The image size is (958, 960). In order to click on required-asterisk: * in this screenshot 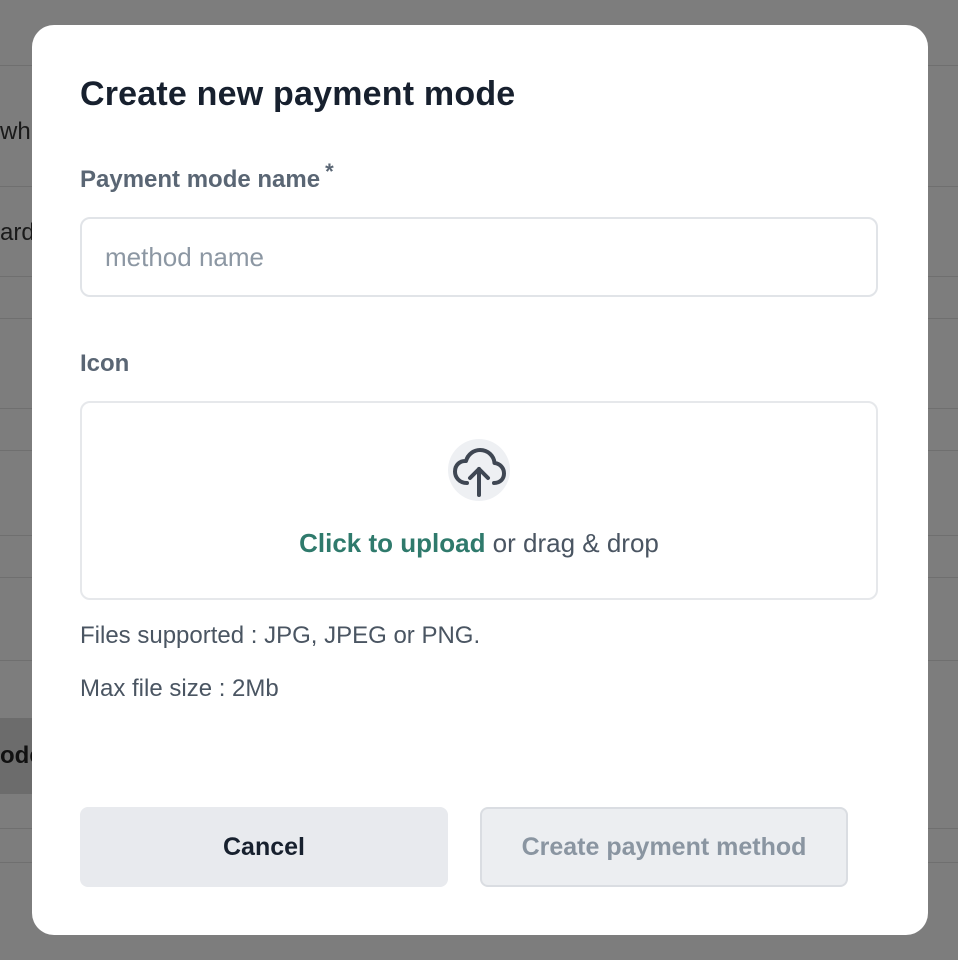, I will do `click(329, 171)`.